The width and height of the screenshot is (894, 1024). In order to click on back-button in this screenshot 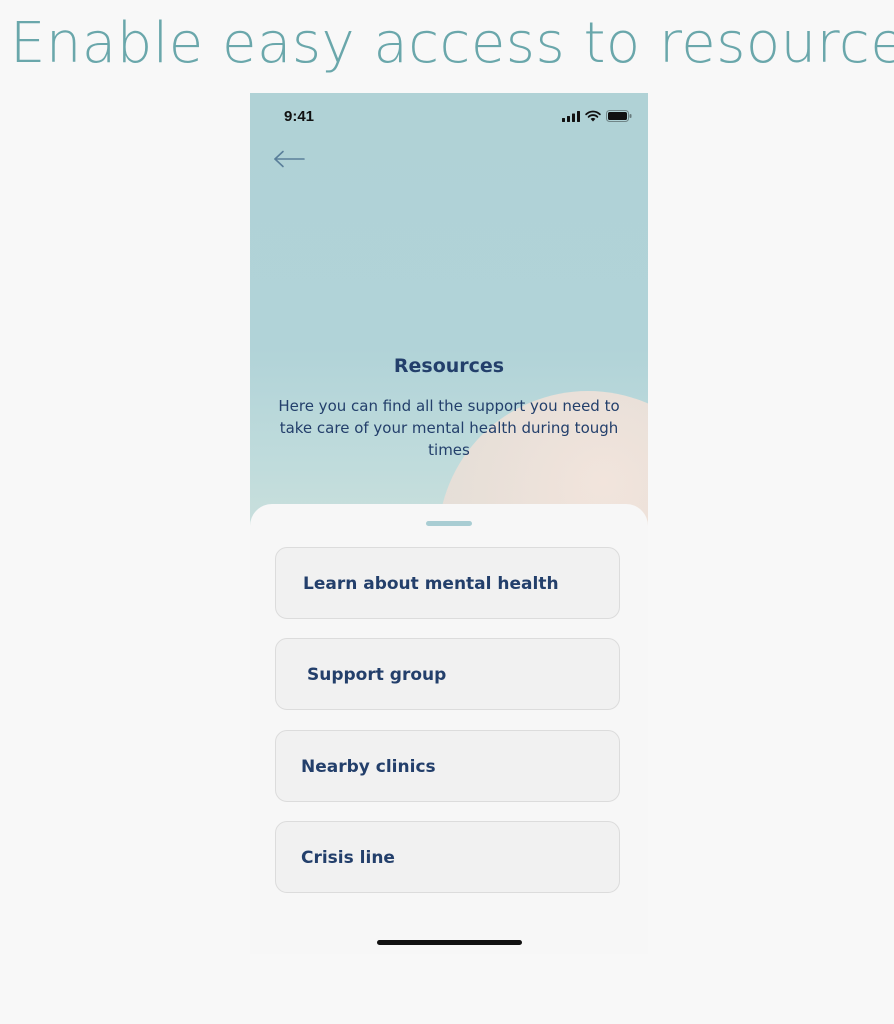, I will do `click(292, 163)`.